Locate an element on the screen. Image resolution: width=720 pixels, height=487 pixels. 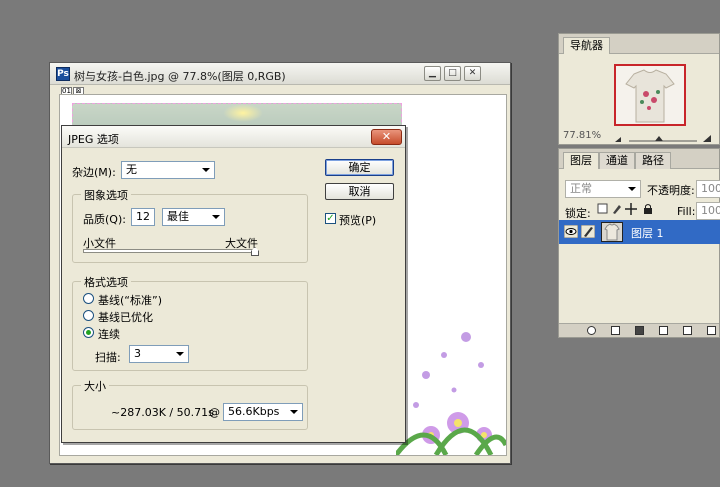
layer-thumbnail is located at coordinates (612, 232).